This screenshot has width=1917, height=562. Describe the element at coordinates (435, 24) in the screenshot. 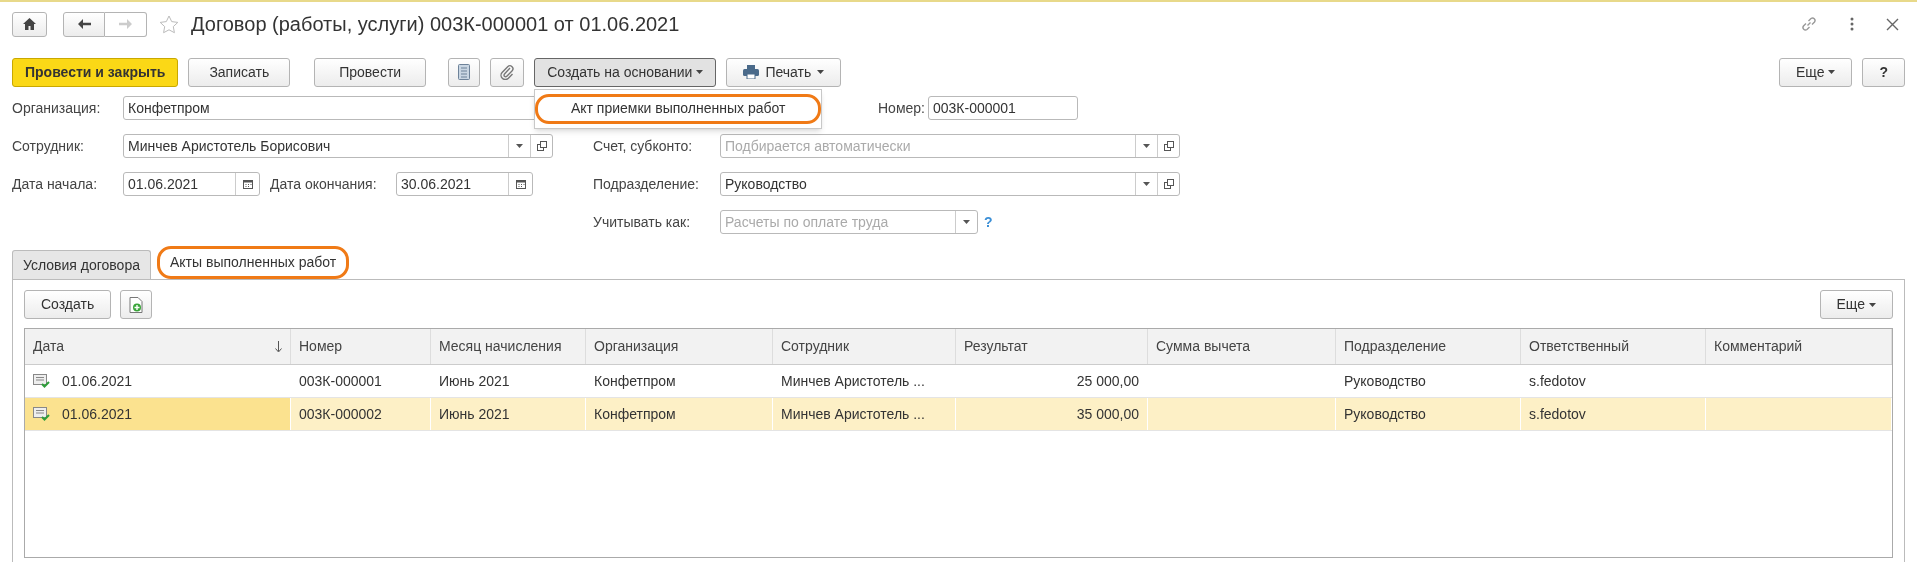

I see `window-title: Договор (работы, услуги) 003К-000001 от 01.06.2021` at that location.